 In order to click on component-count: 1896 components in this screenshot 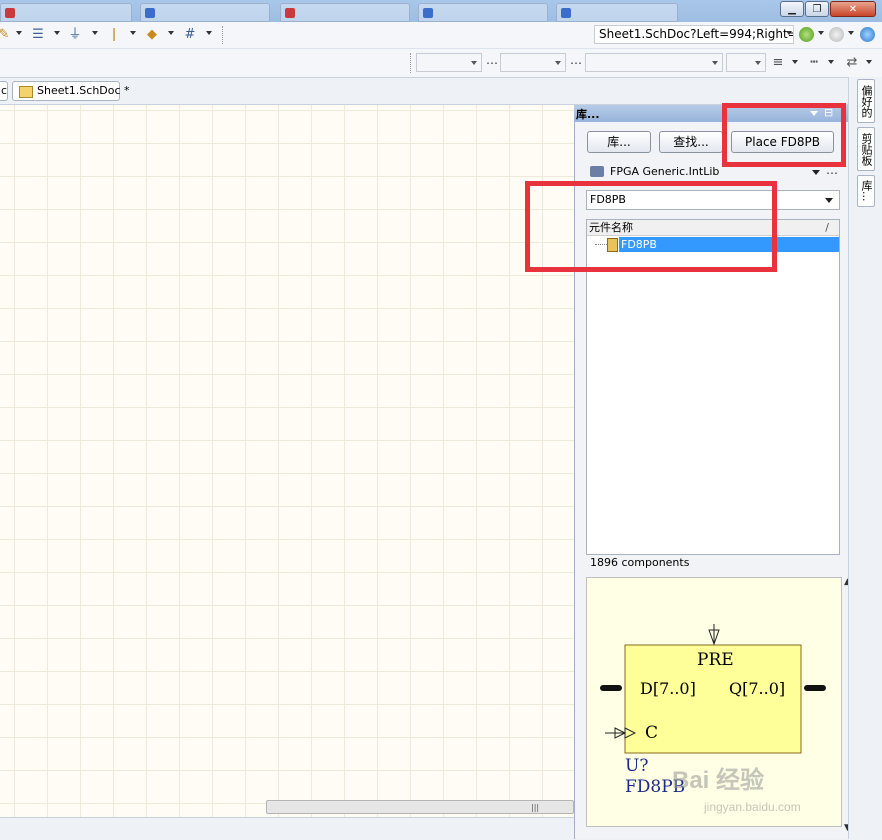, I will do `click(640, 562)`.